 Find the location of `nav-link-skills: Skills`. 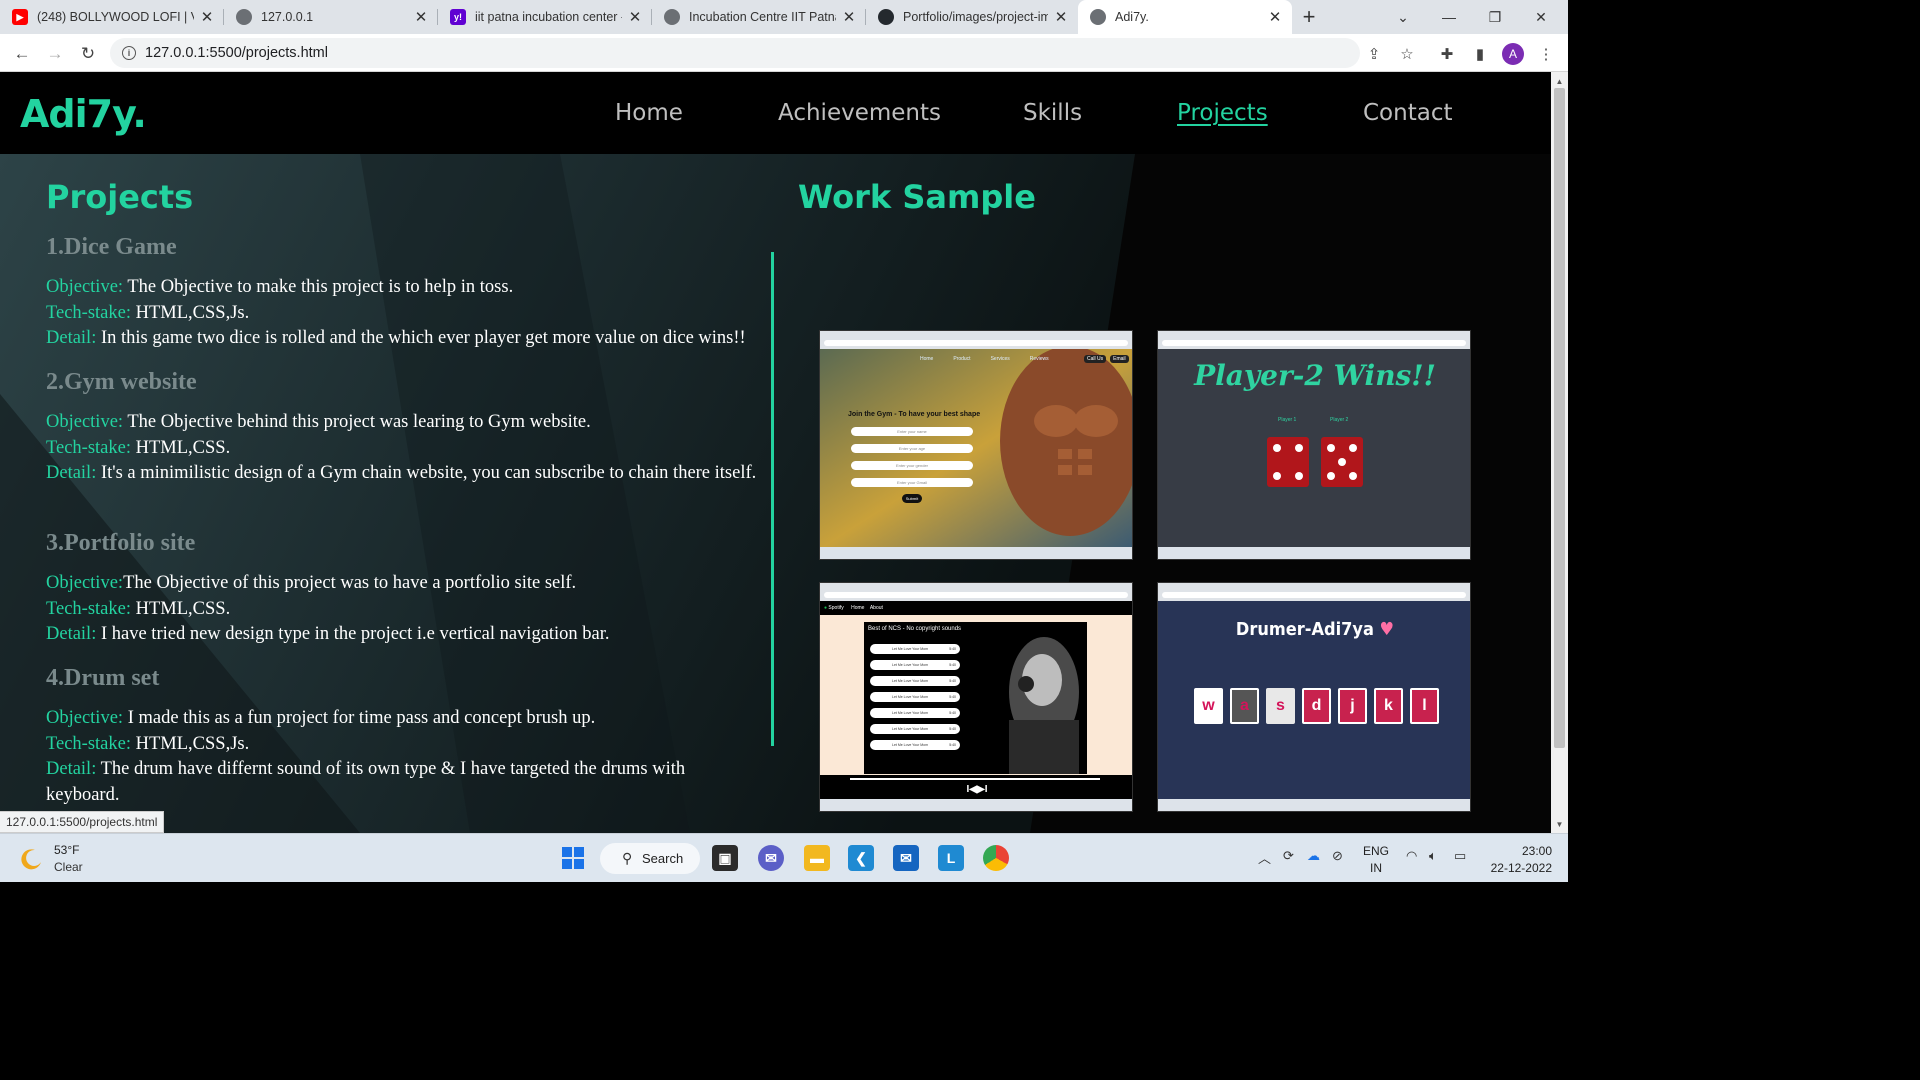

nav-link-skills: Skills is located at coordinates (1052, 113).